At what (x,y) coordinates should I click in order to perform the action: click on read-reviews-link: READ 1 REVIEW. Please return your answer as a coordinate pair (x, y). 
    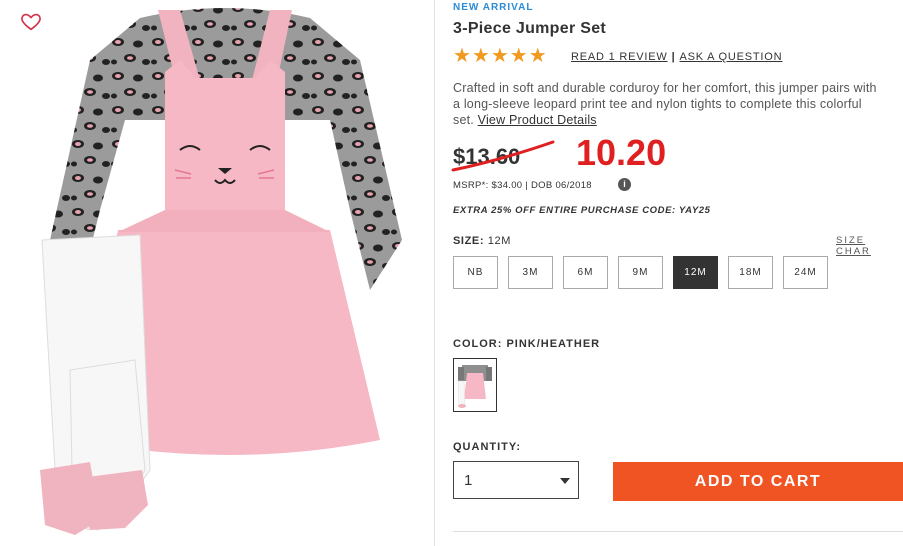
    Looking at the image, I should click on (619, 57).